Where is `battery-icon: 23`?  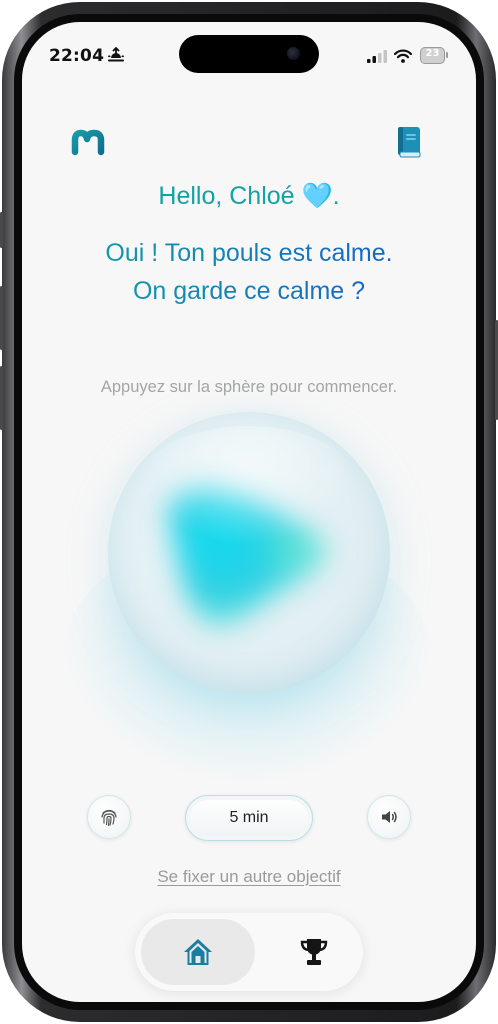
battery-icon: 23 is located at coordinates (434, 55).